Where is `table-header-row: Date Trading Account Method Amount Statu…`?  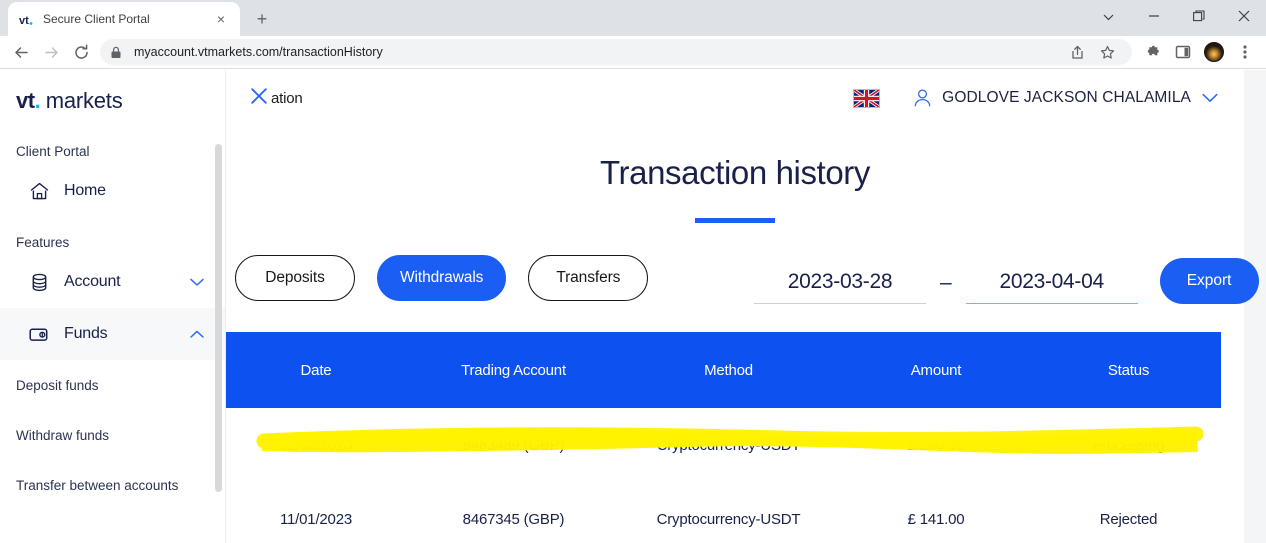 table-header-row: Date Trading Account Method Amount Statu… is located at coordinates (723, 370).